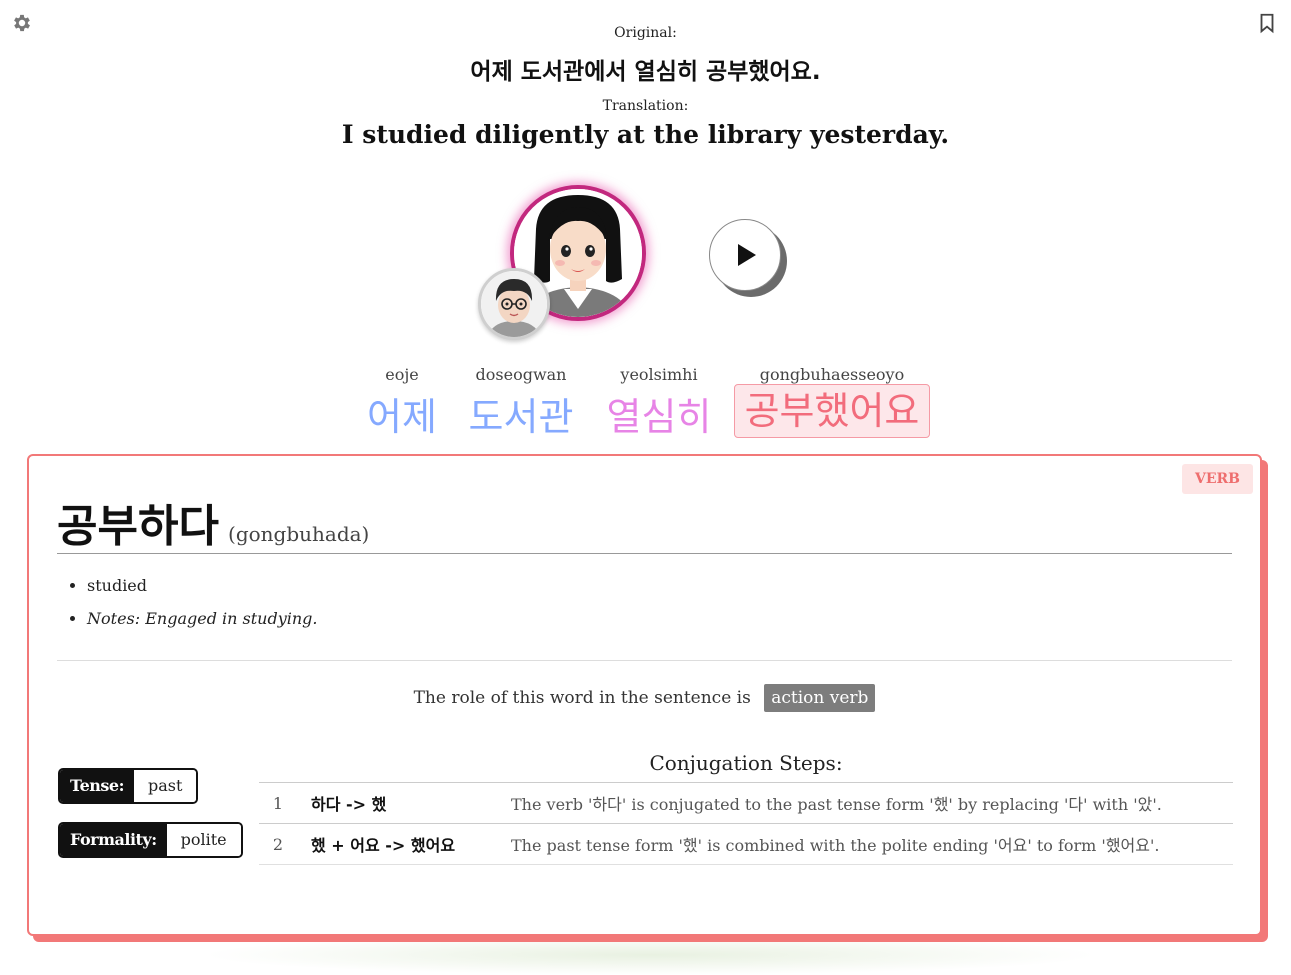 The image size is (1291, 975). I want to click on word-romanization: doseogwan, so click(521, 374).